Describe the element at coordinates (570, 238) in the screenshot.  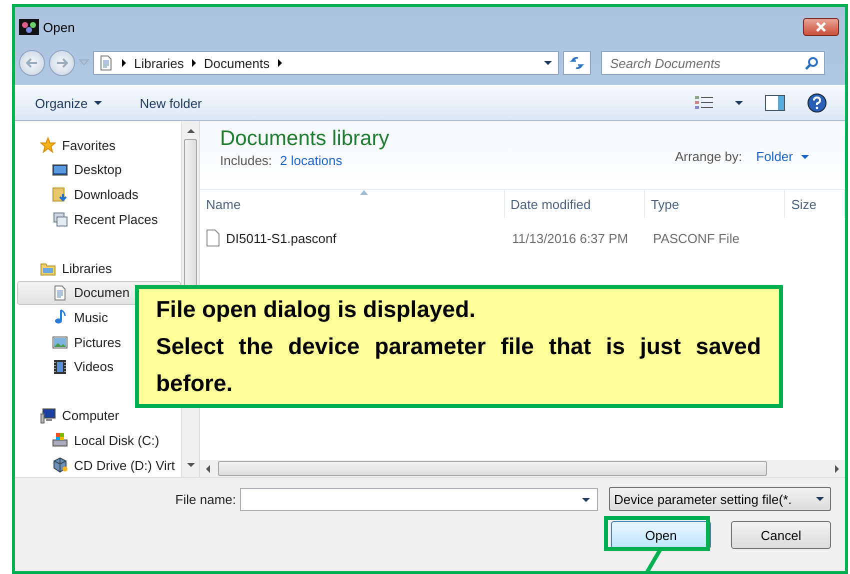
I see `table-cell-text: 11/13/2016 6:37 PM` at that location.